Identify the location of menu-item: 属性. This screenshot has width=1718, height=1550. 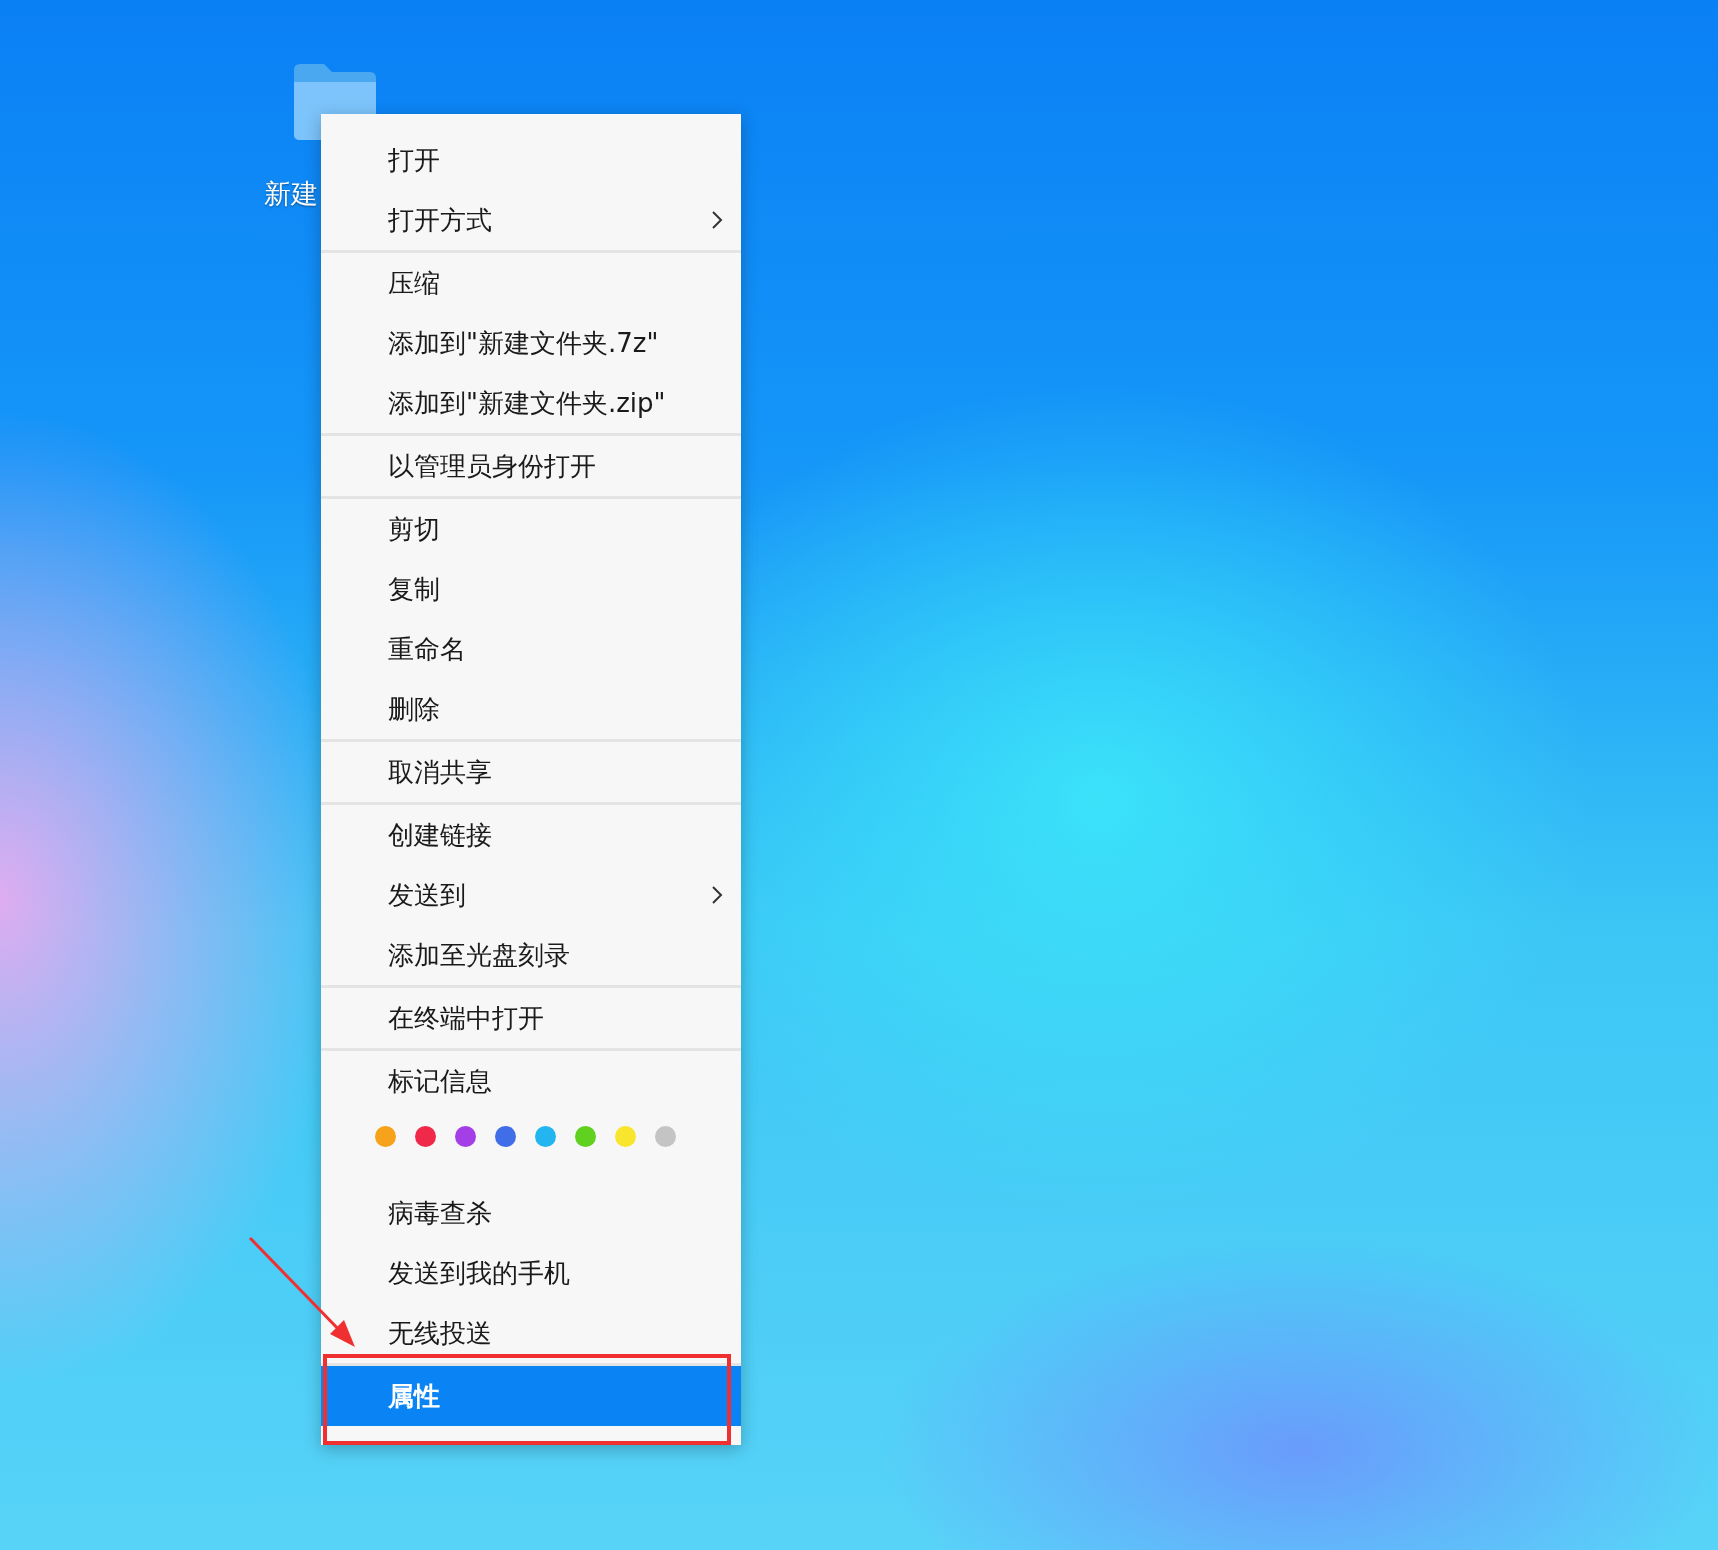
(531, 1396).